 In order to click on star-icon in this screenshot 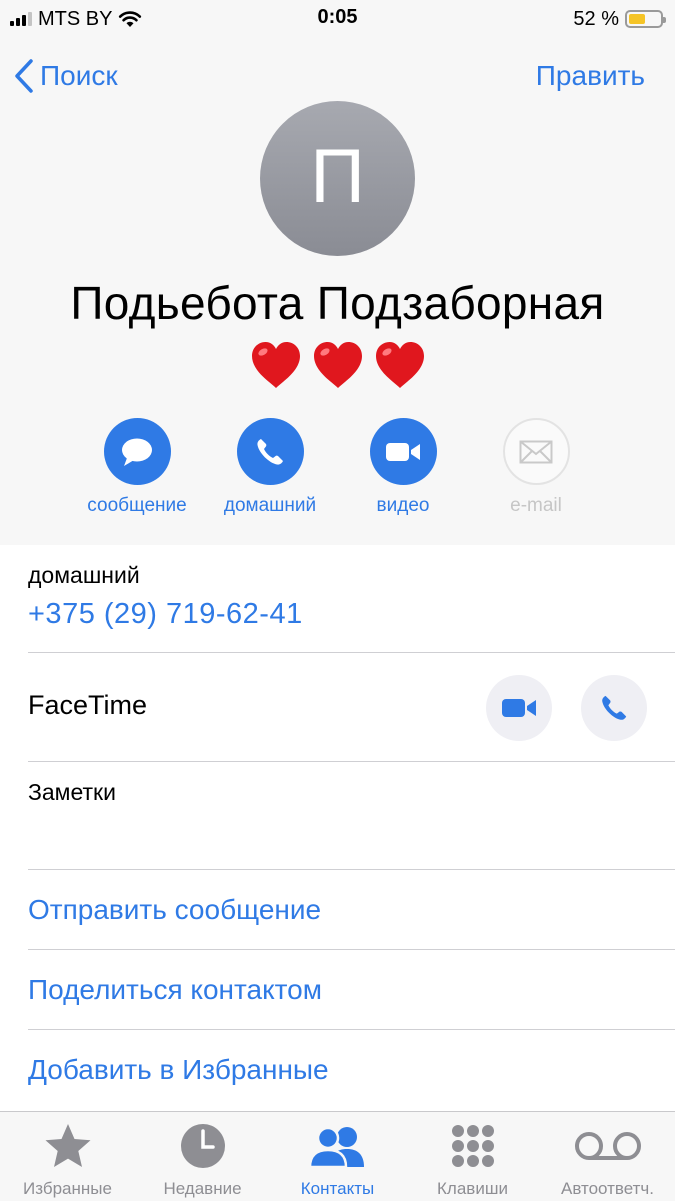, I will do `click(67, 1145)`.